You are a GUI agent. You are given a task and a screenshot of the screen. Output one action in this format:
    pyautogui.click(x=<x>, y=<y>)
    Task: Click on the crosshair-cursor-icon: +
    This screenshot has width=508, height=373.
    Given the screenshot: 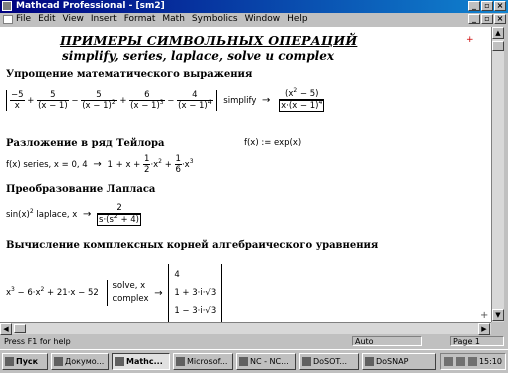 What is the action you would take?
    pyautogui.click(x=484, y=315)
    